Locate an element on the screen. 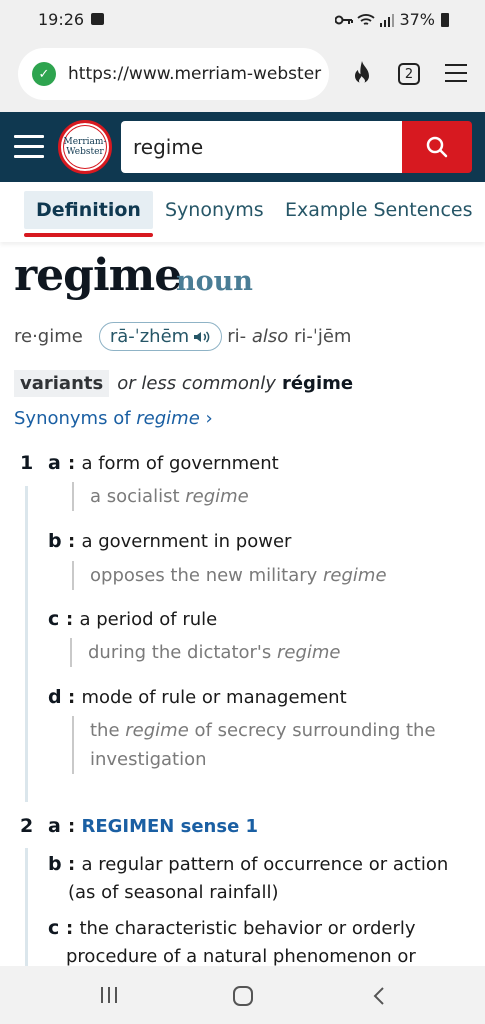 This screenshot has width=485, height=1024. regimen-link: REGIMEN sense 1 is located at coordinates (169, 826).